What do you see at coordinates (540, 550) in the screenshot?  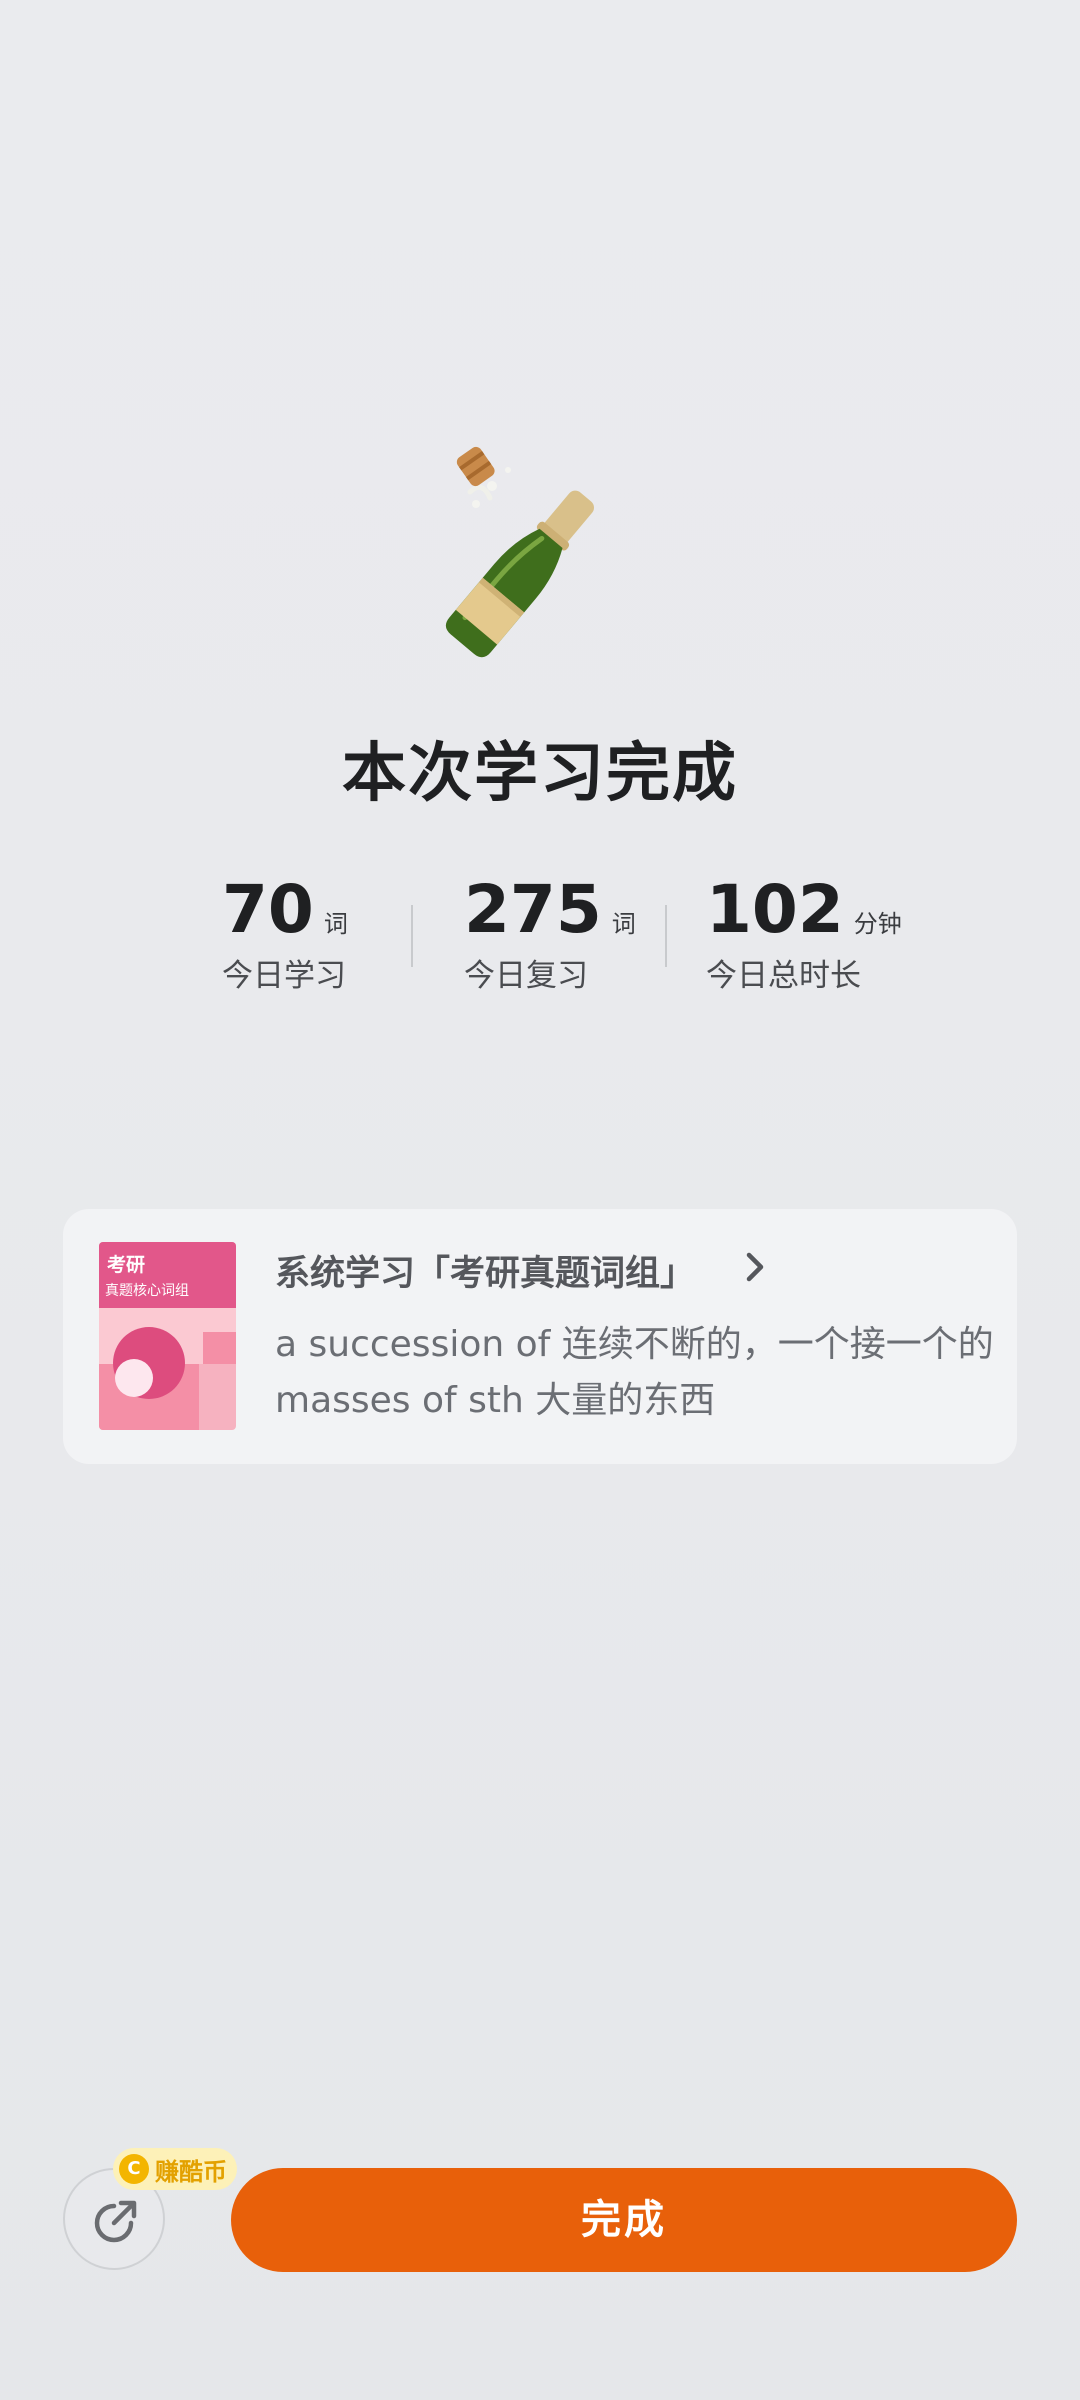 I see `champagne-bottle-icon` at bounding box center [540, 550].